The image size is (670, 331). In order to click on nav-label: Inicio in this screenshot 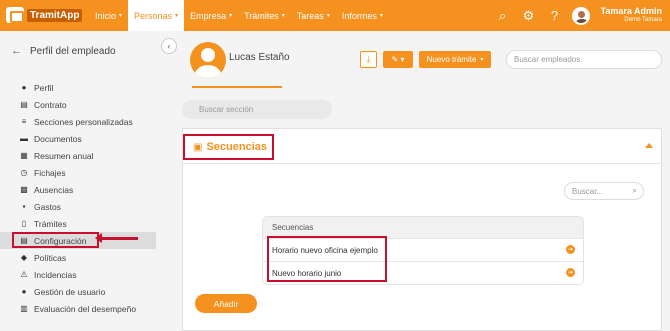, I will do `click(106, 15)`.